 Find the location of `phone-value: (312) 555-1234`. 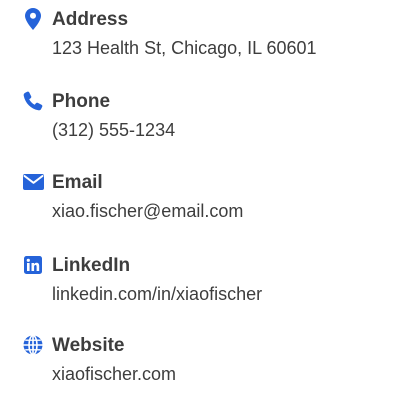

phone-value: (312) 555-1234 is located at coordinates (113, 130).